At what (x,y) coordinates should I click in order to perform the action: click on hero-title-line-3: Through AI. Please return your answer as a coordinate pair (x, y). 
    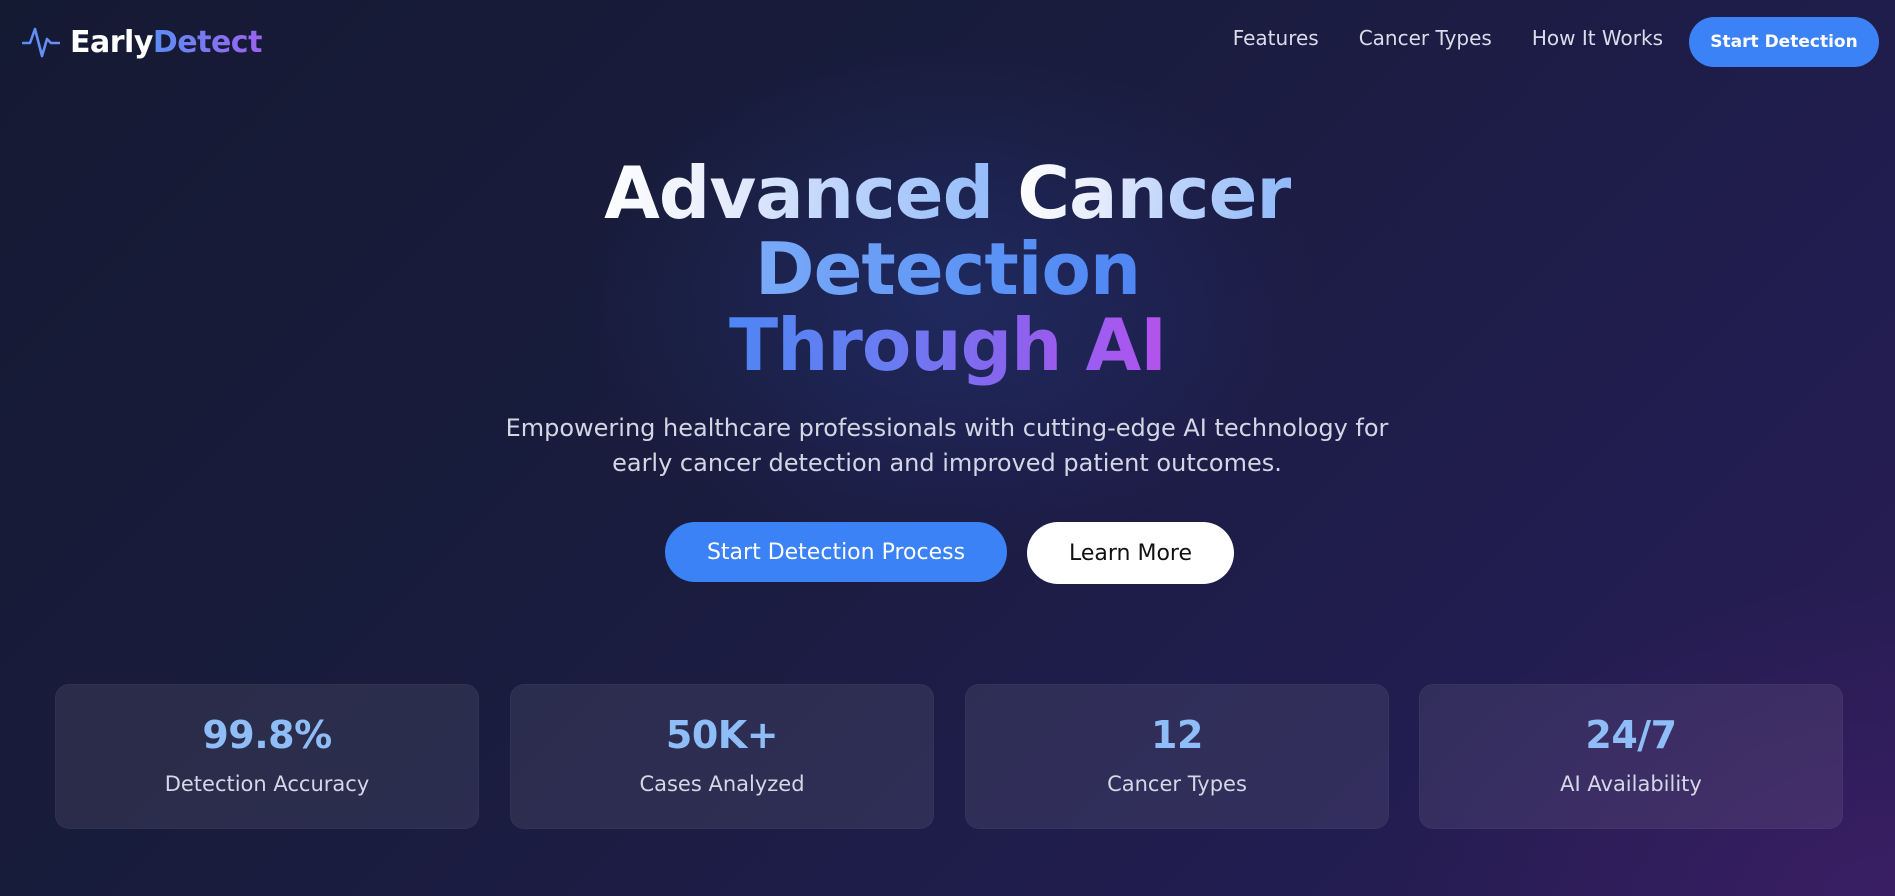
    Looking at the image, I should click on (947, 345).